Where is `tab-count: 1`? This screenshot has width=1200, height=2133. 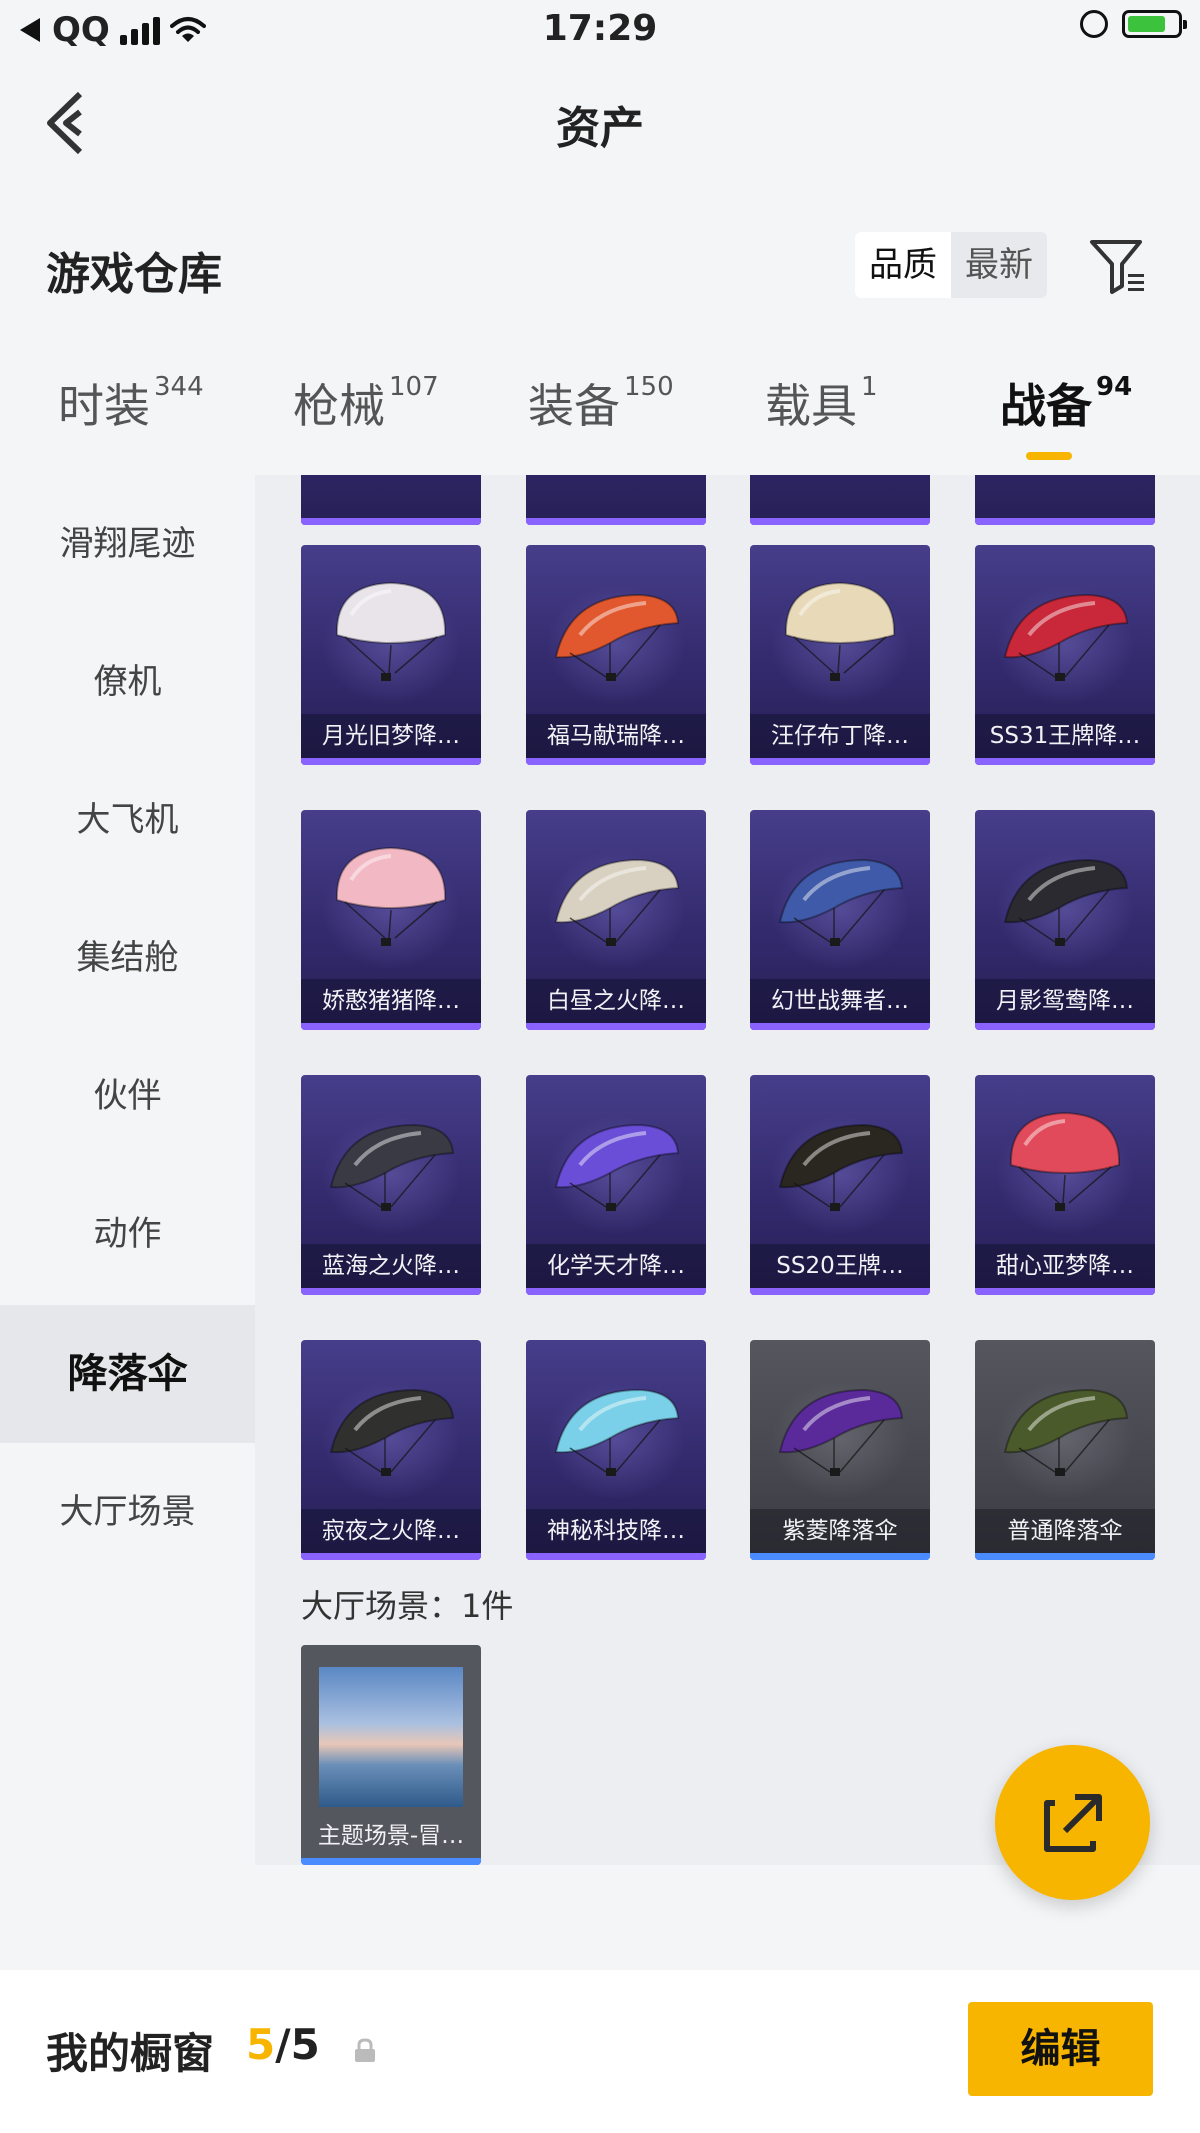 tab-count: 1 is located at coordinates (869, 387).